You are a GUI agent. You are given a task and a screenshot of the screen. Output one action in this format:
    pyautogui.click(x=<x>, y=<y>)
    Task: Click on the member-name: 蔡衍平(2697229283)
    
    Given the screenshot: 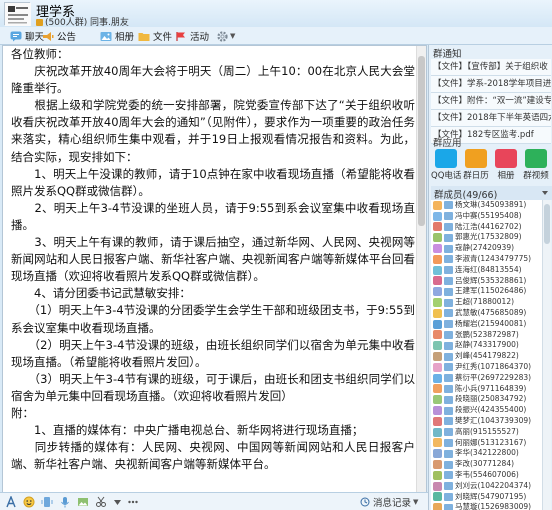 What is the action you would take?
    pyautogui.click(x=493, y=377)
    